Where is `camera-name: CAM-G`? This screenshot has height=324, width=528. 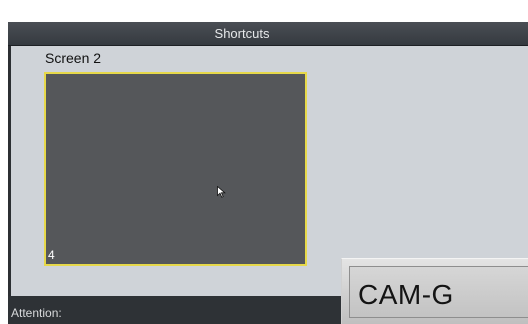 camera-name: CAM-G is located at coordinates (406, 294).